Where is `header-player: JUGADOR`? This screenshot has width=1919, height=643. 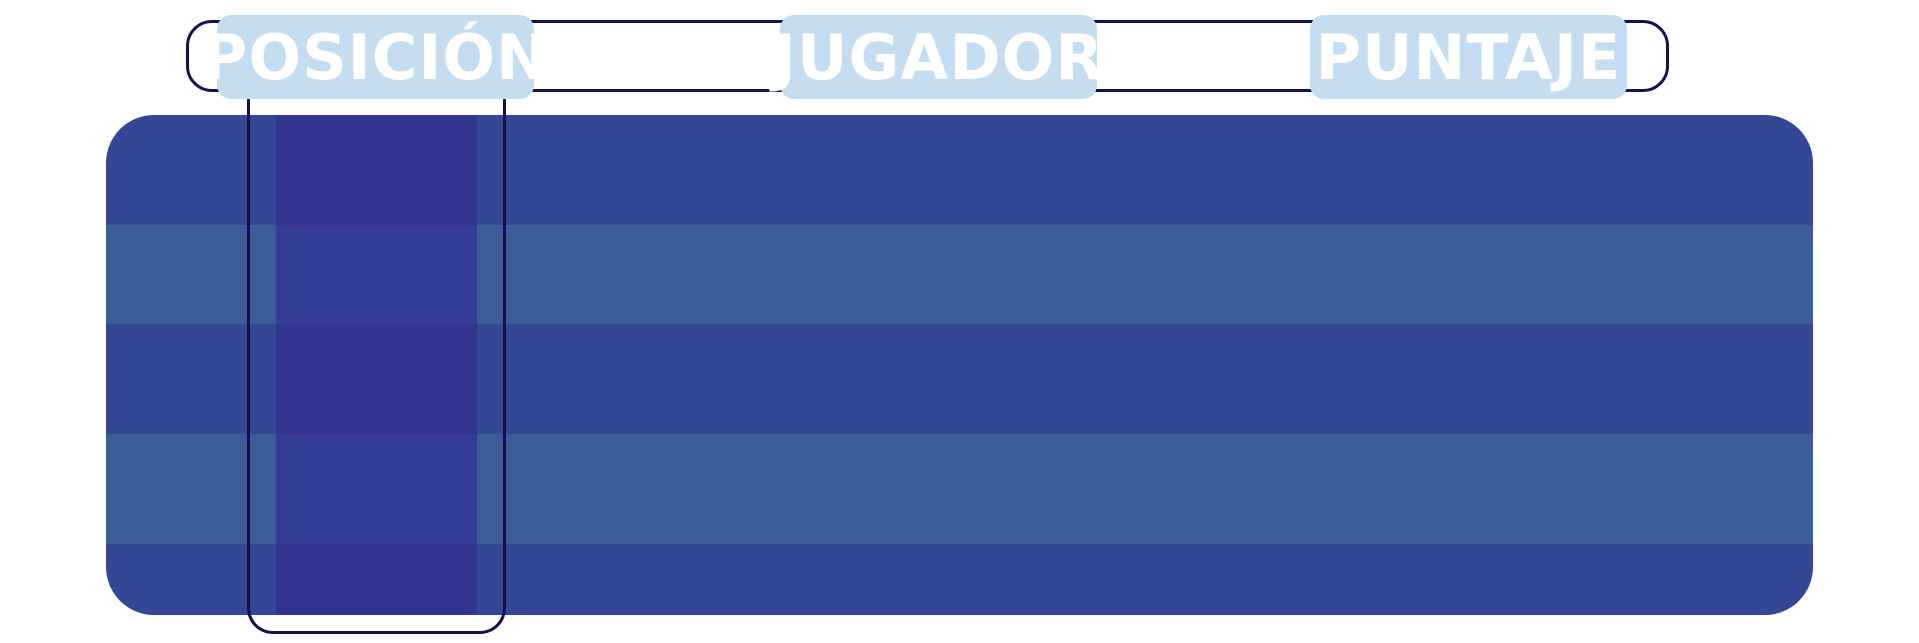
header-player: JUGADOR is located at coordinates (938, 57).